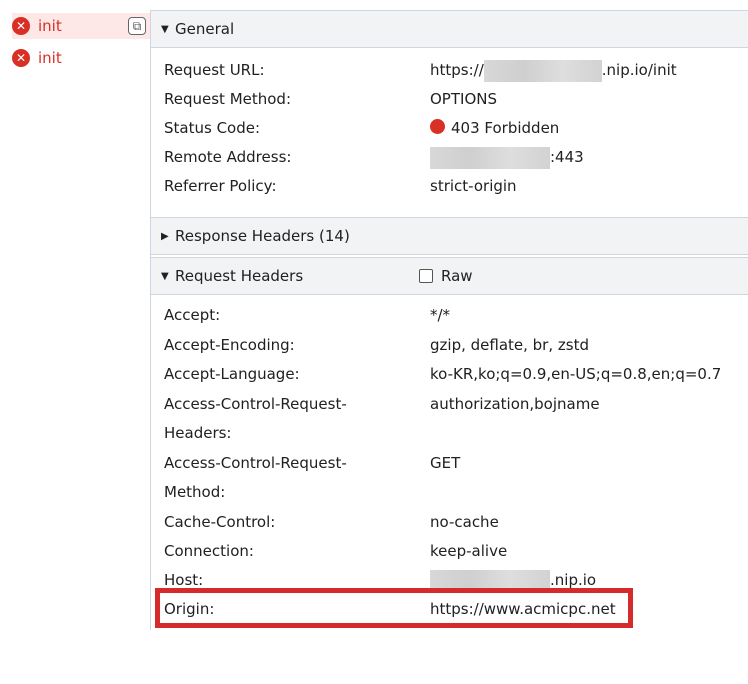 The width and height of the screenshot is (748, 684). What do you see at coordinates (445, 463) in the screenshot?
I see `header-value: GET` at bounding box center [445, 463].